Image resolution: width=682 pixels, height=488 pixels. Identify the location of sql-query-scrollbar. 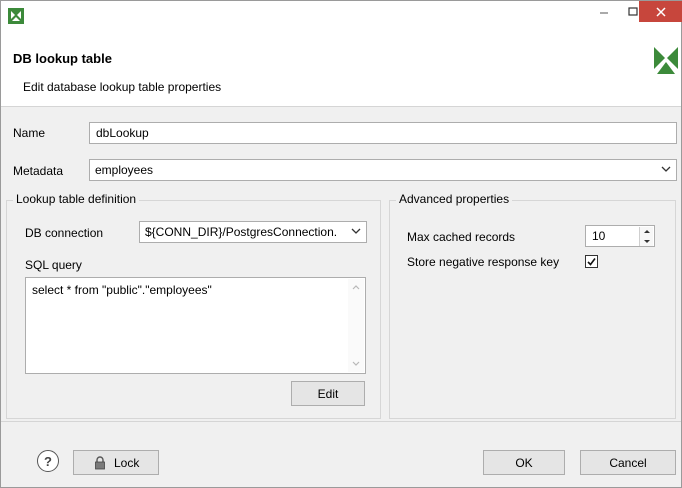
(356, 325).